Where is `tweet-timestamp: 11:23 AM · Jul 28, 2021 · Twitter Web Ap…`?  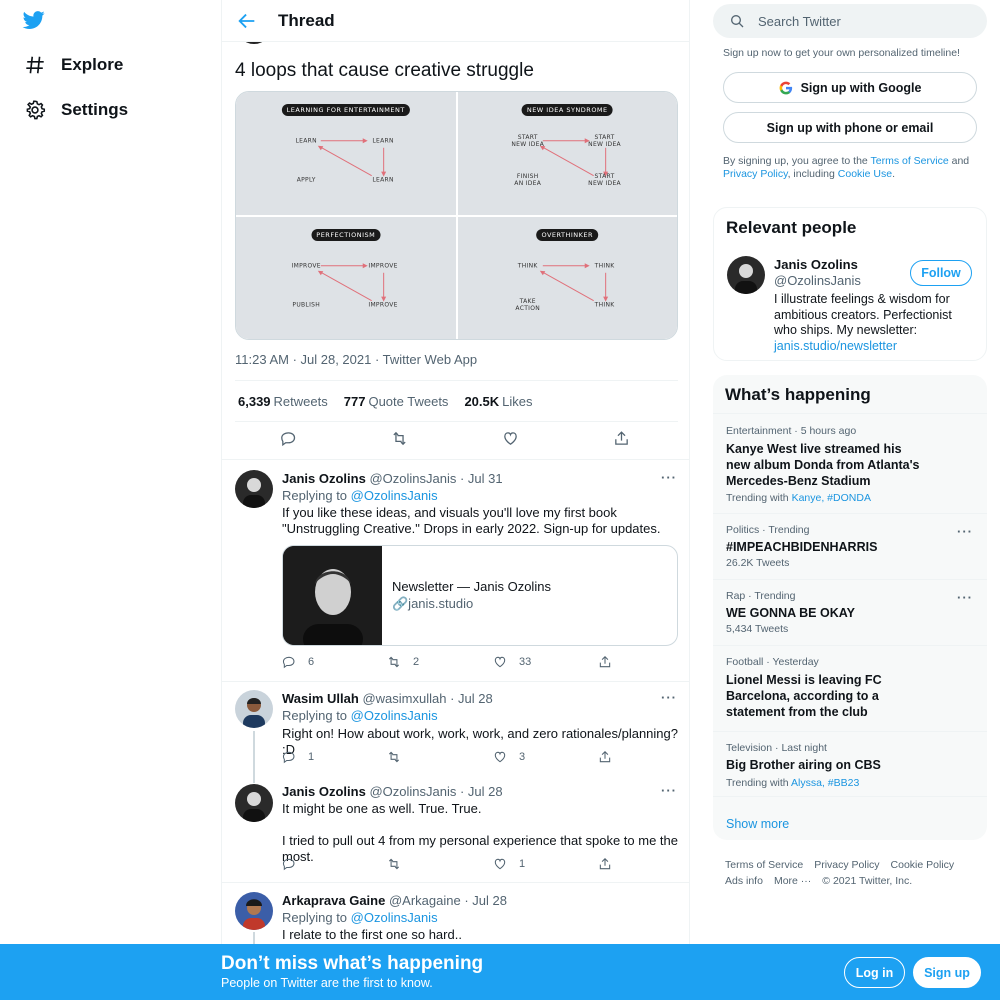 tweet-timestamp: 11:23 AM · Jul 28, 2021 · Twitter Web Ap… is located at coordinates (356, 359).